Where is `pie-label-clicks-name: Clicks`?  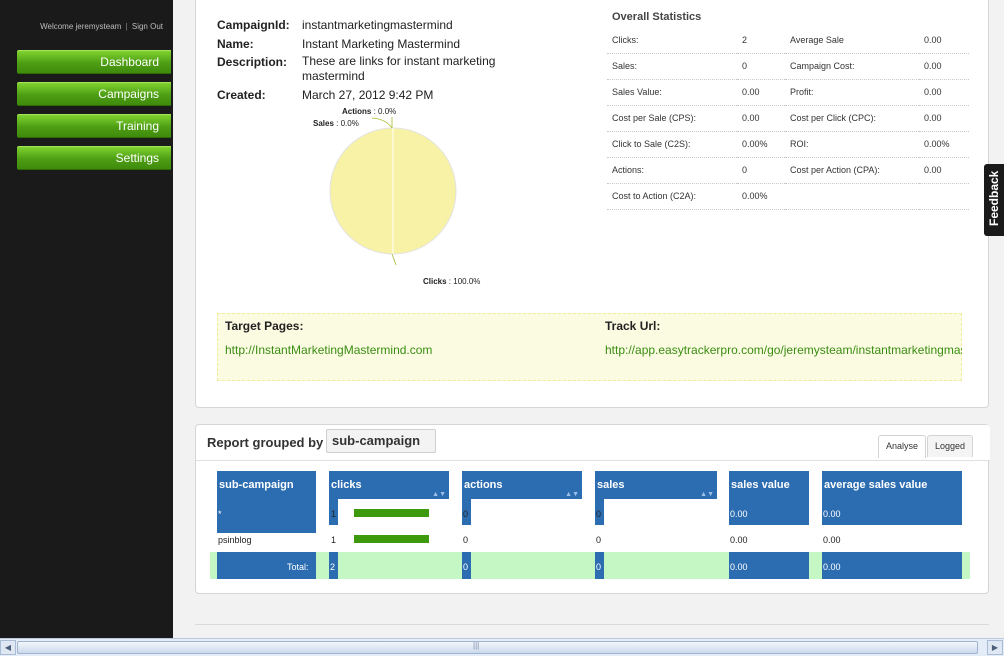 pie-label-clicks-name: Clicks is located at coordinates (435, 281).